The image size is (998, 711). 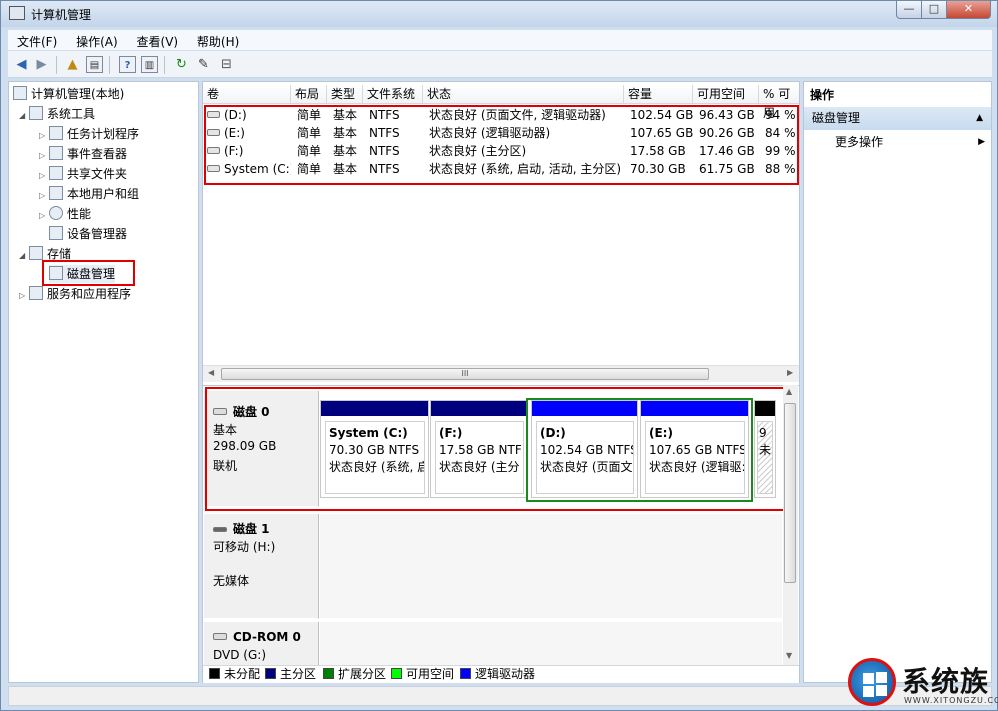 What do you see at coordinates (779, 102) in the screenshot?
I see `column-percent-free: % 可用` at bounding box center [779, 102].